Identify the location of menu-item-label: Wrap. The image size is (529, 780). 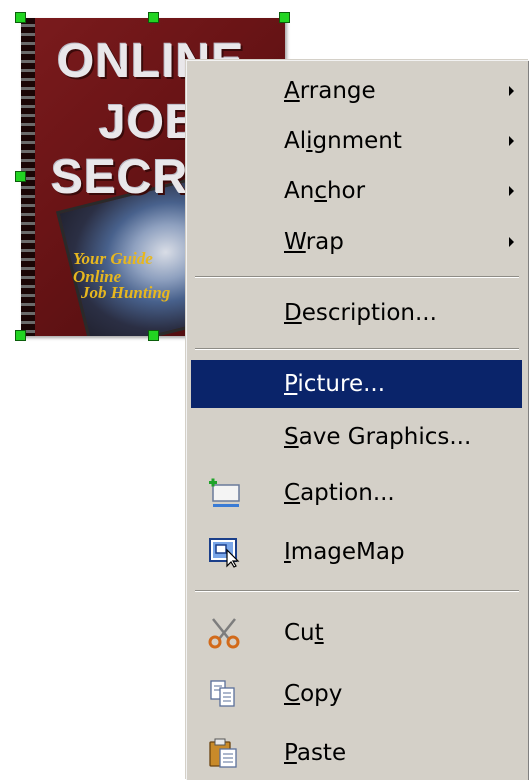
(314, 242).